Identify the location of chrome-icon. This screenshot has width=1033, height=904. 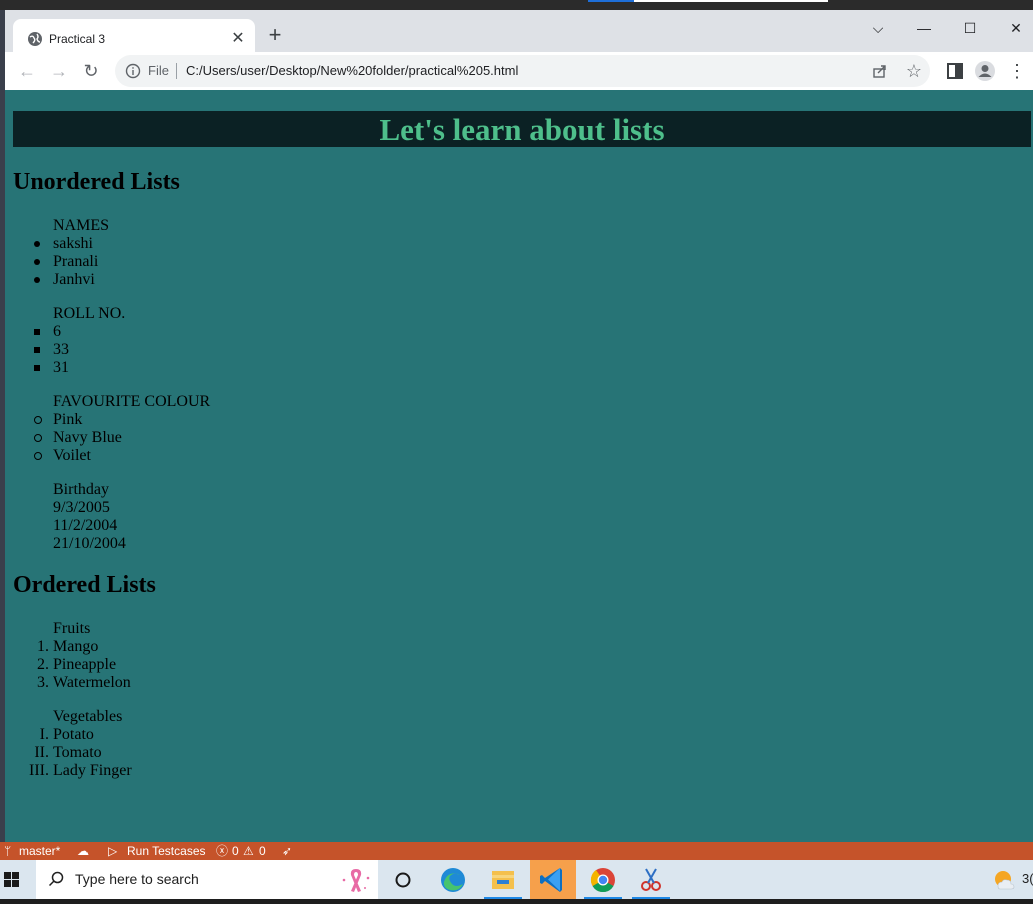
(602, 880).